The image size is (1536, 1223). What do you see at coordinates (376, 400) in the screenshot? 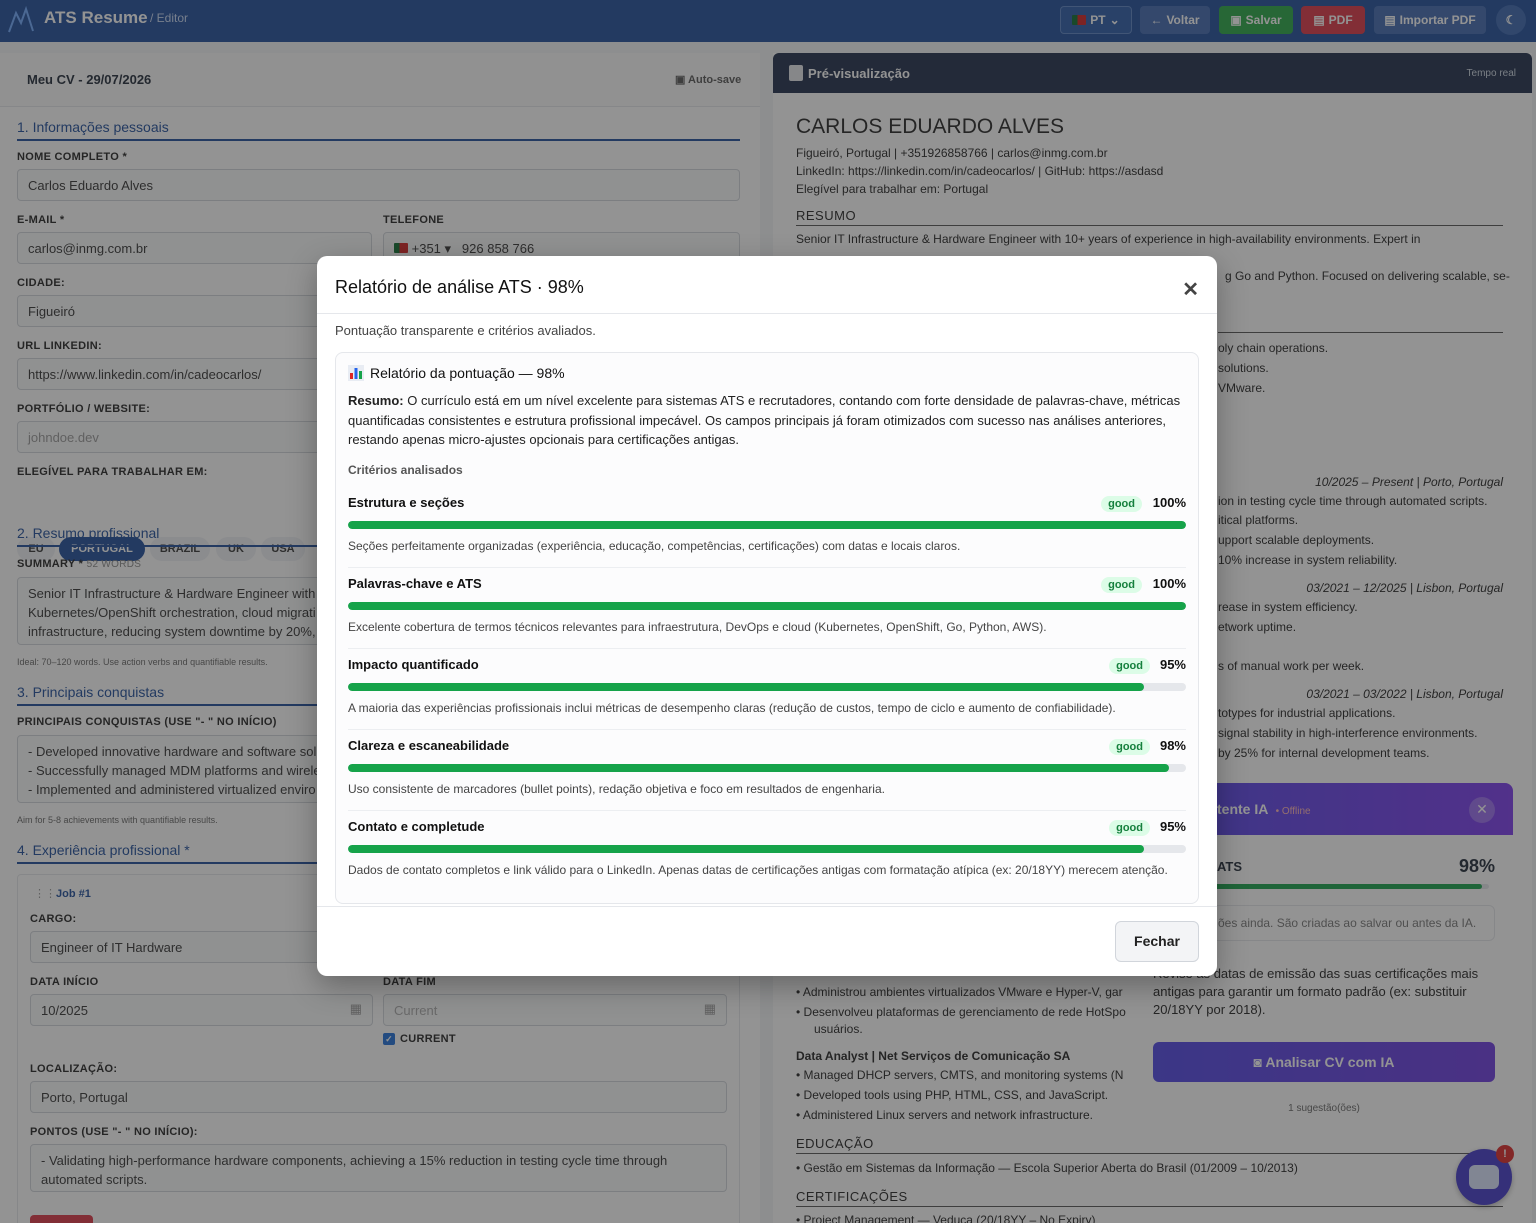
I see `score-summary-label: Resumo:` at bounding box center [376, 400].